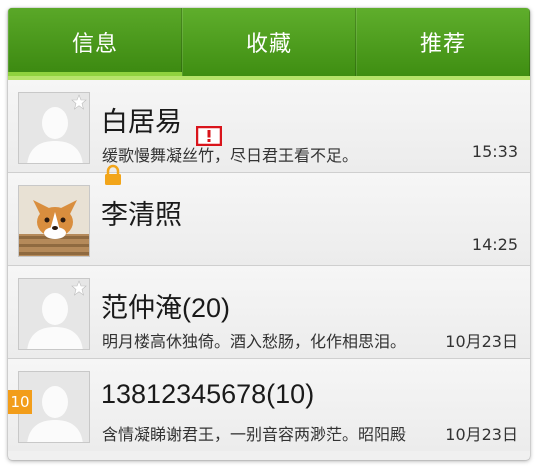 Image resolution: width=540 pixels, height=473 pixels. I want to click on tab-bar: 信息 收藏 推荐, so click(269, 44).